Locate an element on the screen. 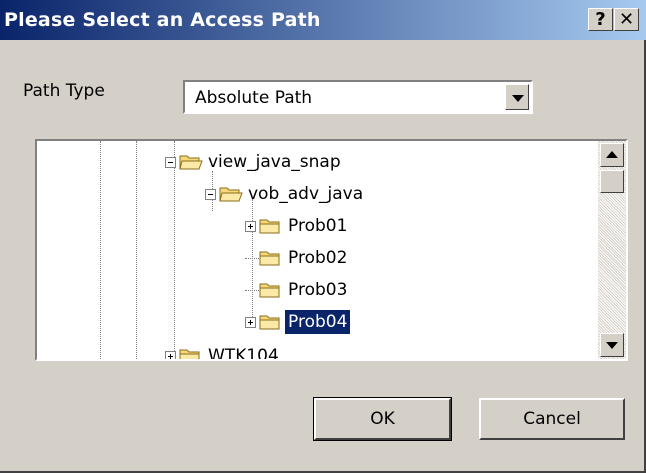 The image size is (646, 473). scroll-down-icon is located at coordinates (612, 345).